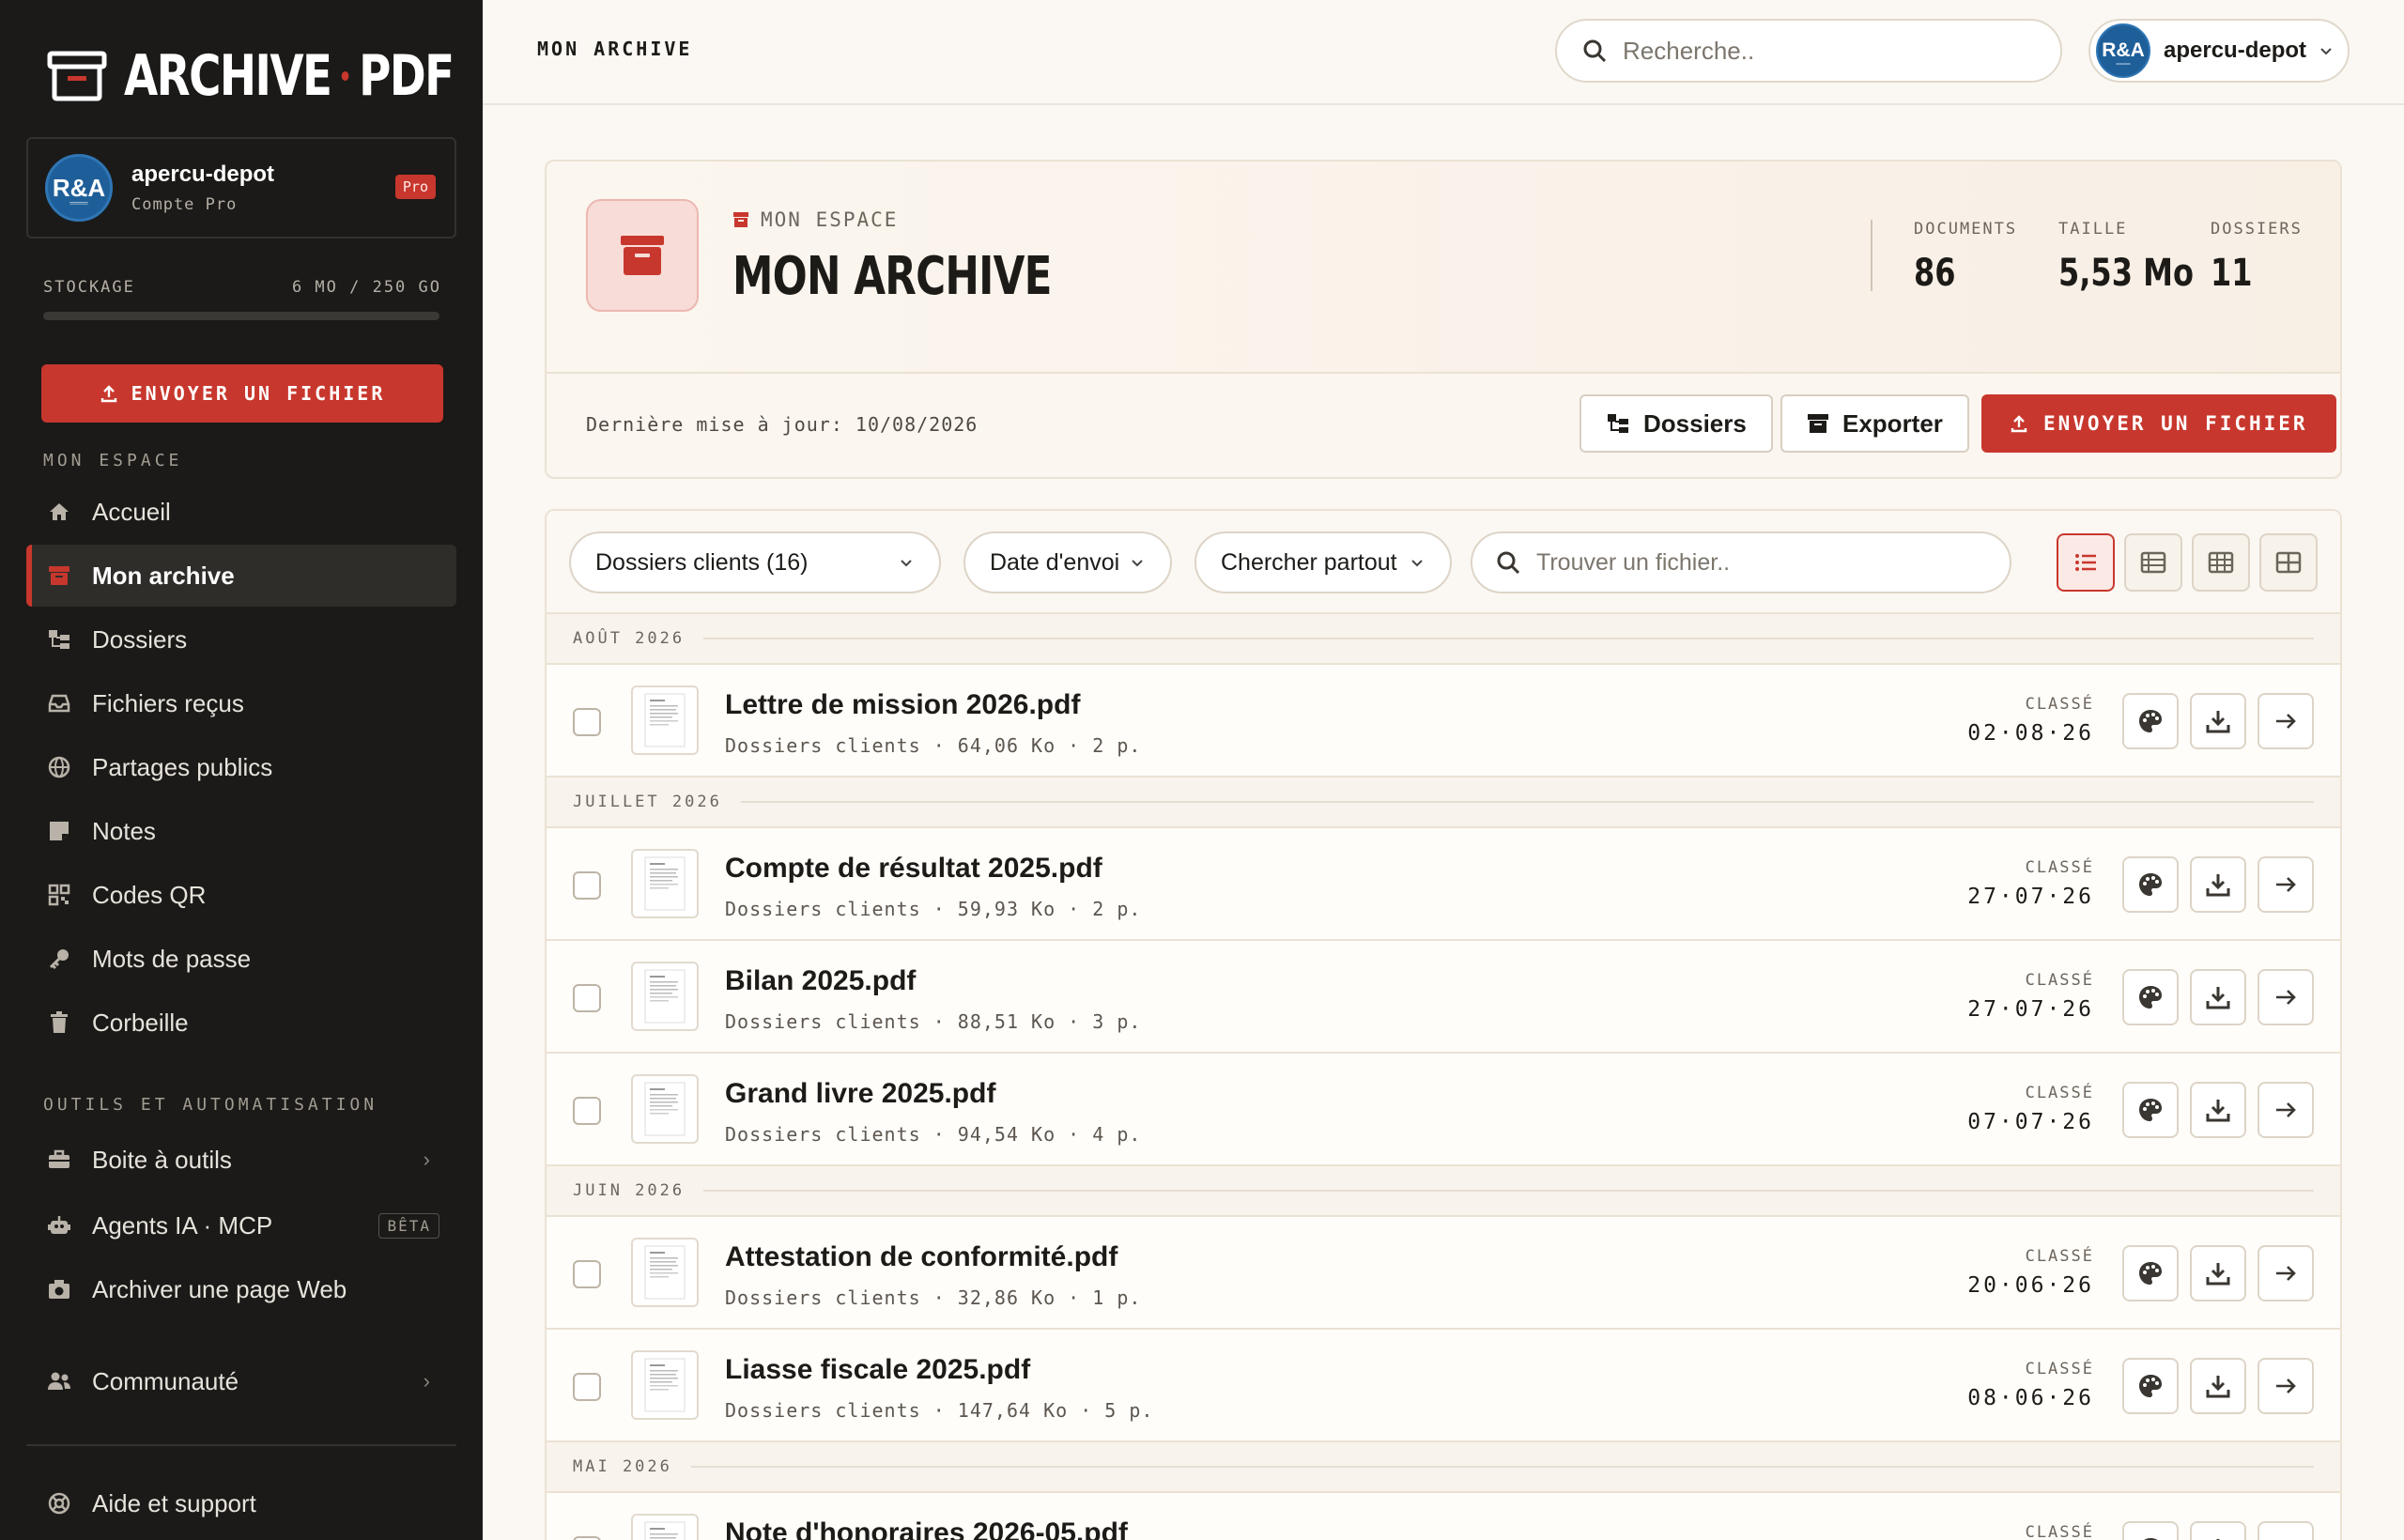  What do you see at coordinates (1309, 562) in the screenshot?
I see `scope-value: Chercher partout` at bounding box center [1309, 562].